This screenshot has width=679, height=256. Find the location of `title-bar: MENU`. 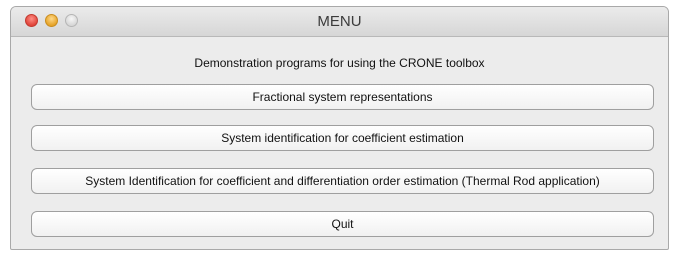

title-bar: MENU is located at coordinates (339, 22).